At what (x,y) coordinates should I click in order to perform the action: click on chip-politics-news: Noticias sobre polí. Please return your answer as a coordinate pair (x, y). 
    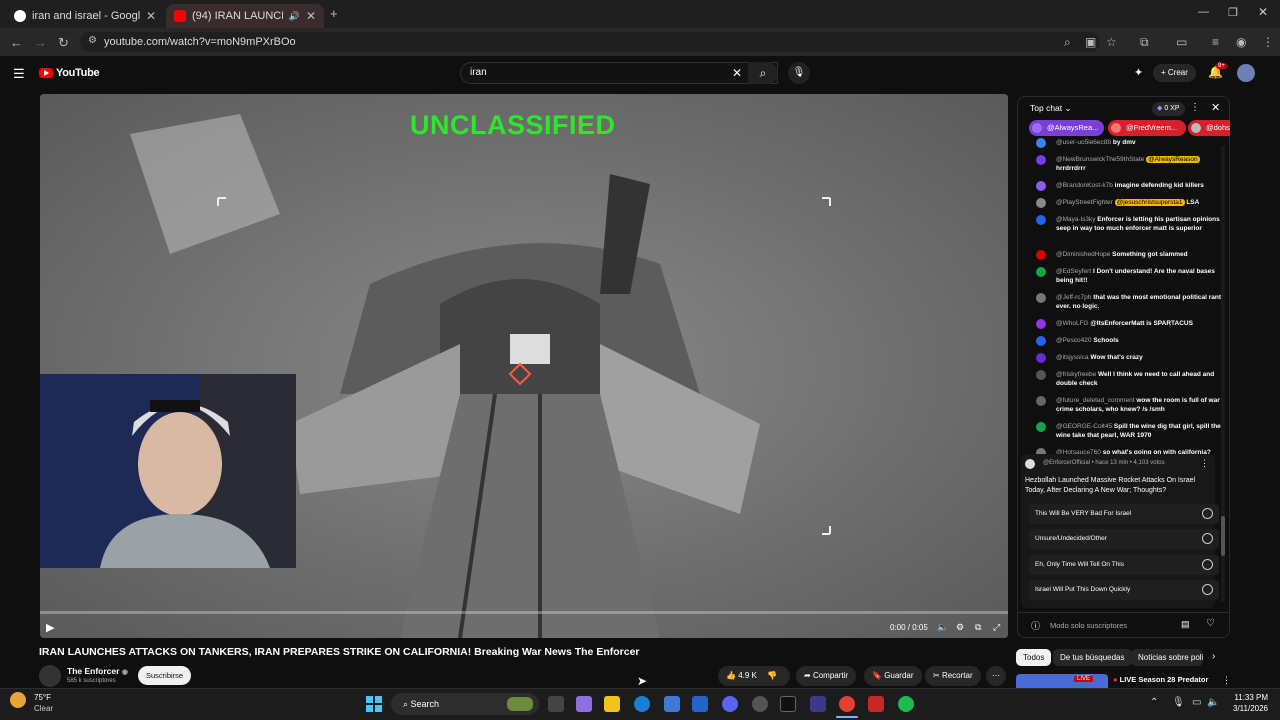
    Looking at the image, I should click on (1167, 657).